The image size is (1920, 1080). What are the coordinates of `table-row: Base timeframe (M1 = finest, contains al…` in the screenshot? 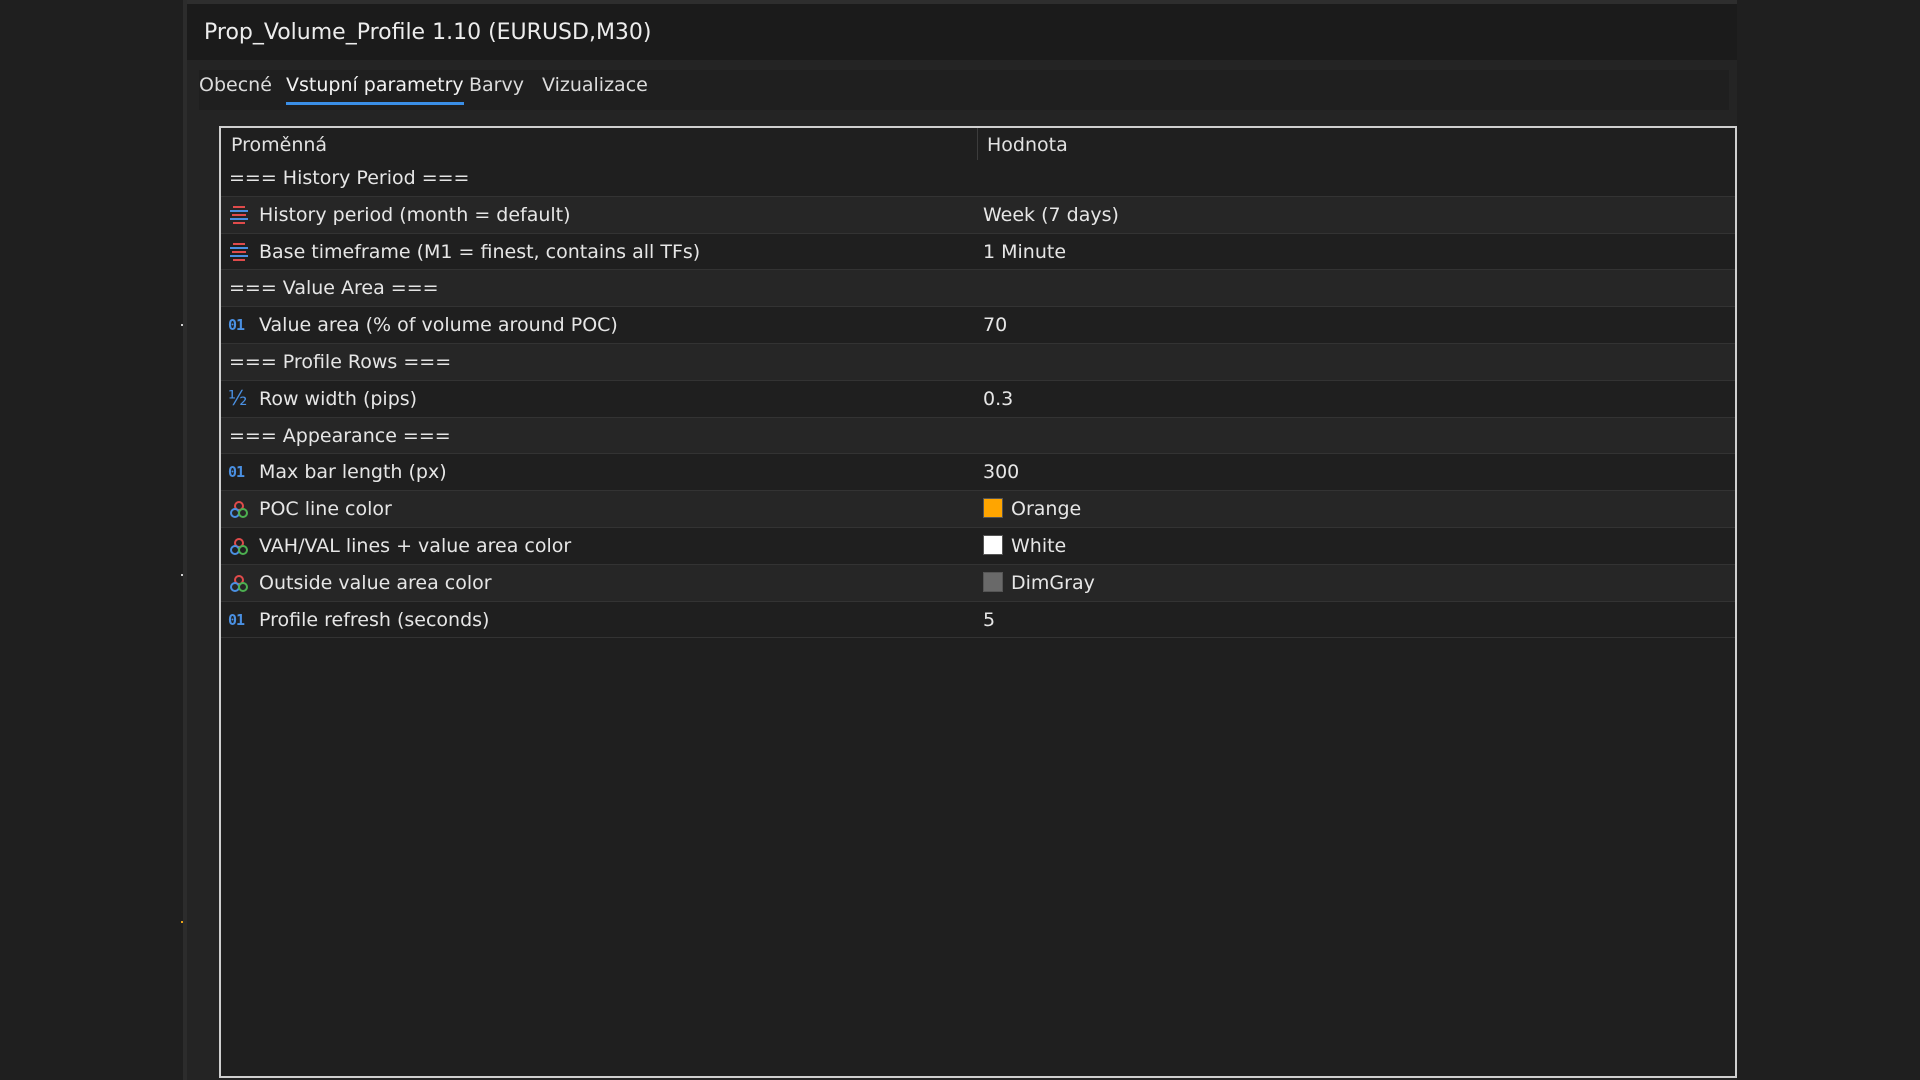 It's located at (978, 252).